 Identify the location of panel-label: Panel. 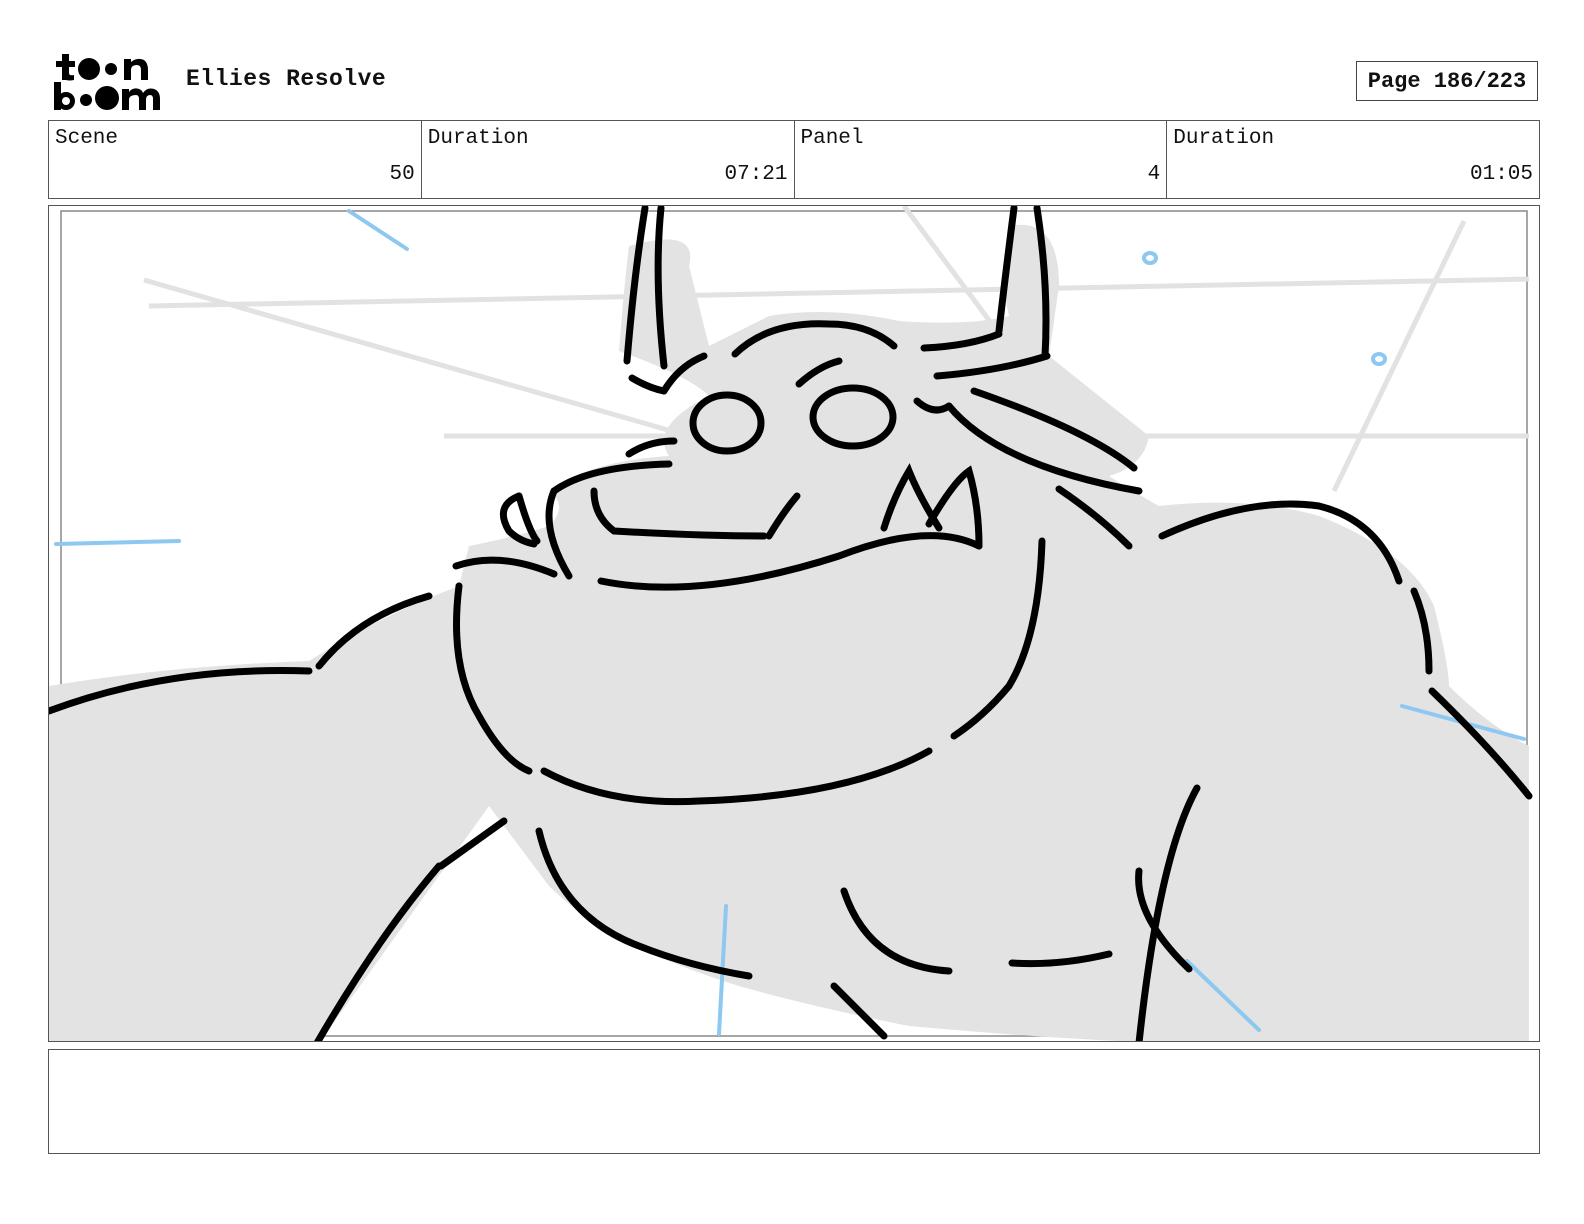
(832, 138).